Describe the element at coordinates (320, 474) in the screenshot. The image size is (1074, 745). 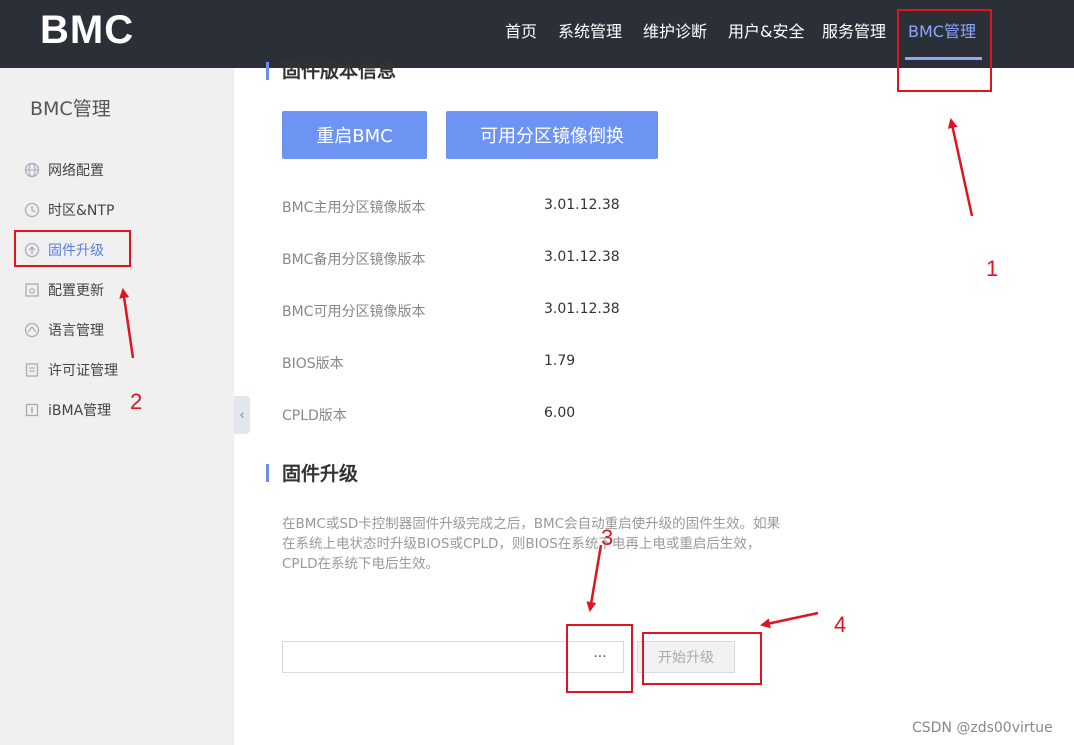
I see `firmware-upgrade-section-title: 固件升级` at that location.